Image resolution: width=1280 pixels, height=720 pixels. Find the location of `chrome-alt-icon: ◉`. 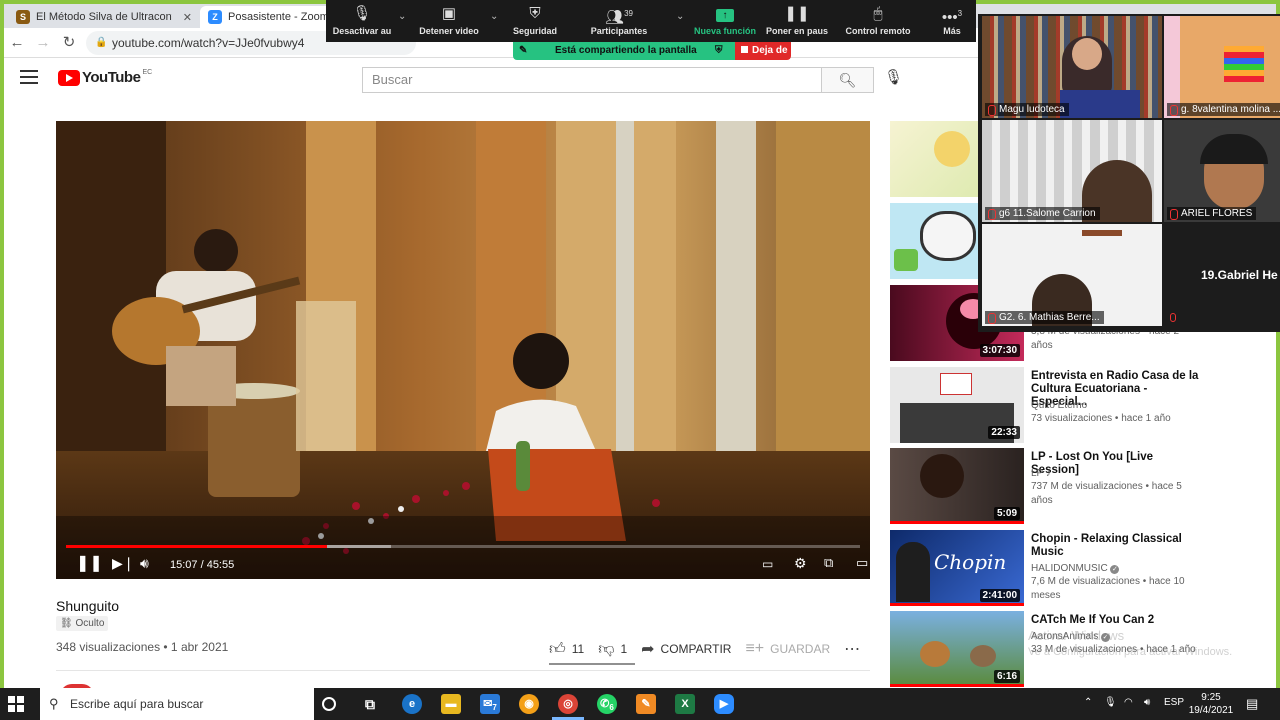

chrome-alt-icon: ◉ is located at coordinates (529, 704).